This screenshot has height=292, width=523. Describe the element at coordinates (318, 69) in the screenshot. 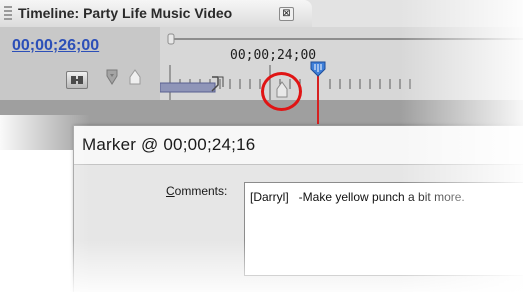

I see `playhead-icon` at that location.